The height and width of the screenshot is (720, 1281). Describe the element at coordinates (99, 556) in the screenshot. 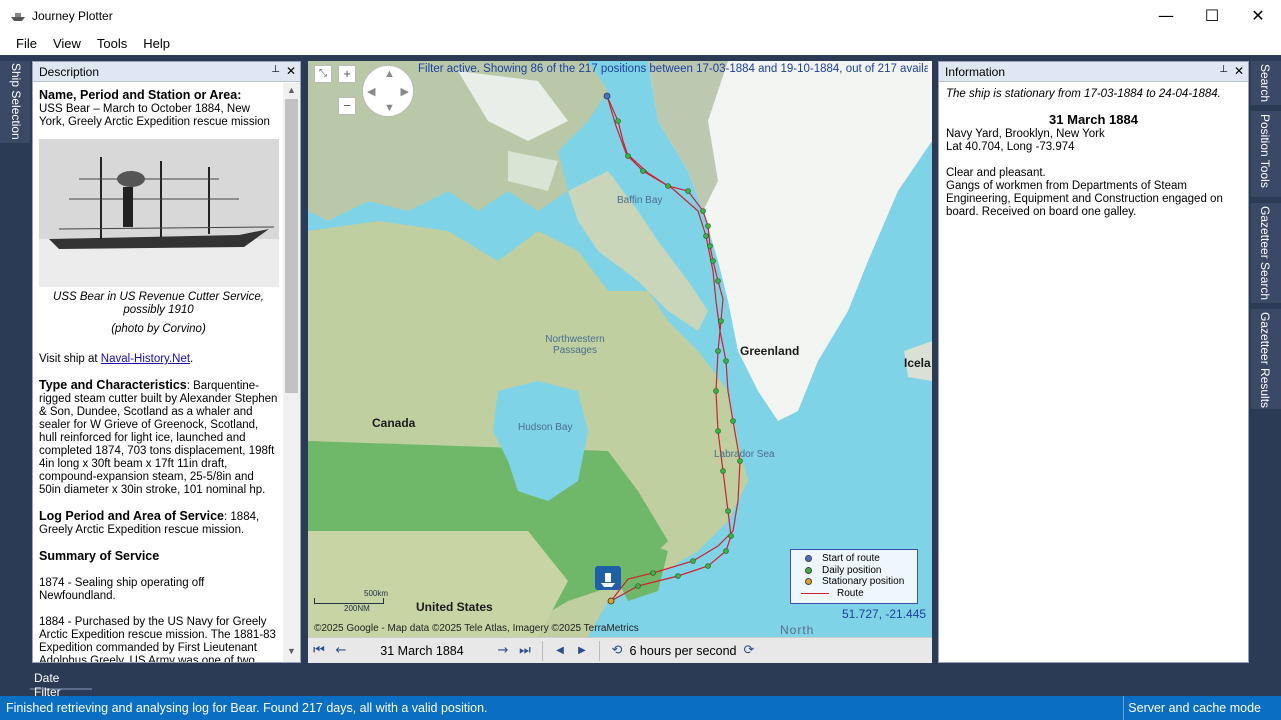

I see `summary-heading: Summary of Service` at that location.